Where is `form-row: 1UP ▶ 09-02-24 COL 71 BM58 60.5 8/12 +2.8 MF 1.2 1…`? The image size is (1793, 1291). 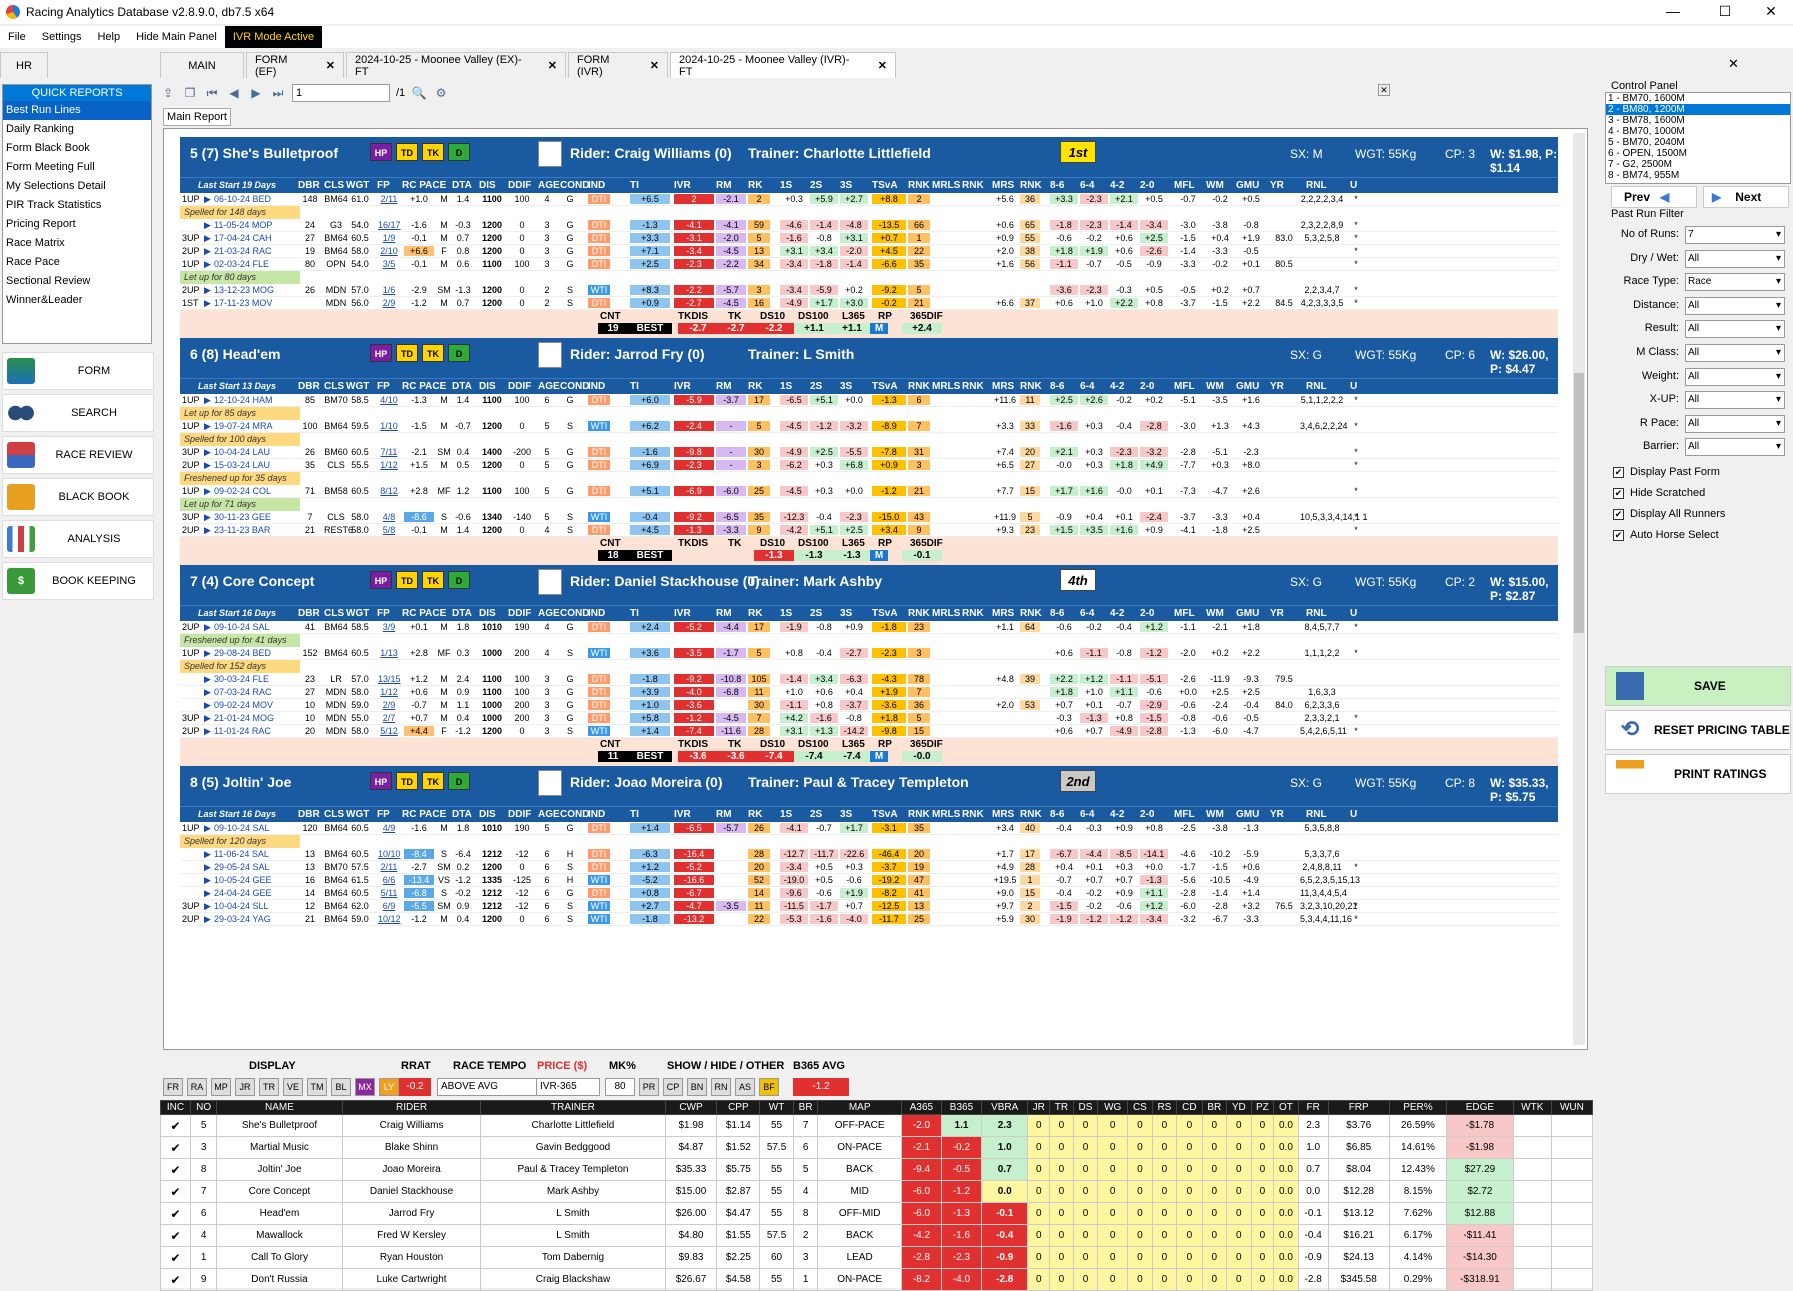 form-row: 1UP ▶ 09-02-24 COL 71 BM58 60.5 8/12 +2.8 MF 1.2 1… is located at coordinates (869, 491).